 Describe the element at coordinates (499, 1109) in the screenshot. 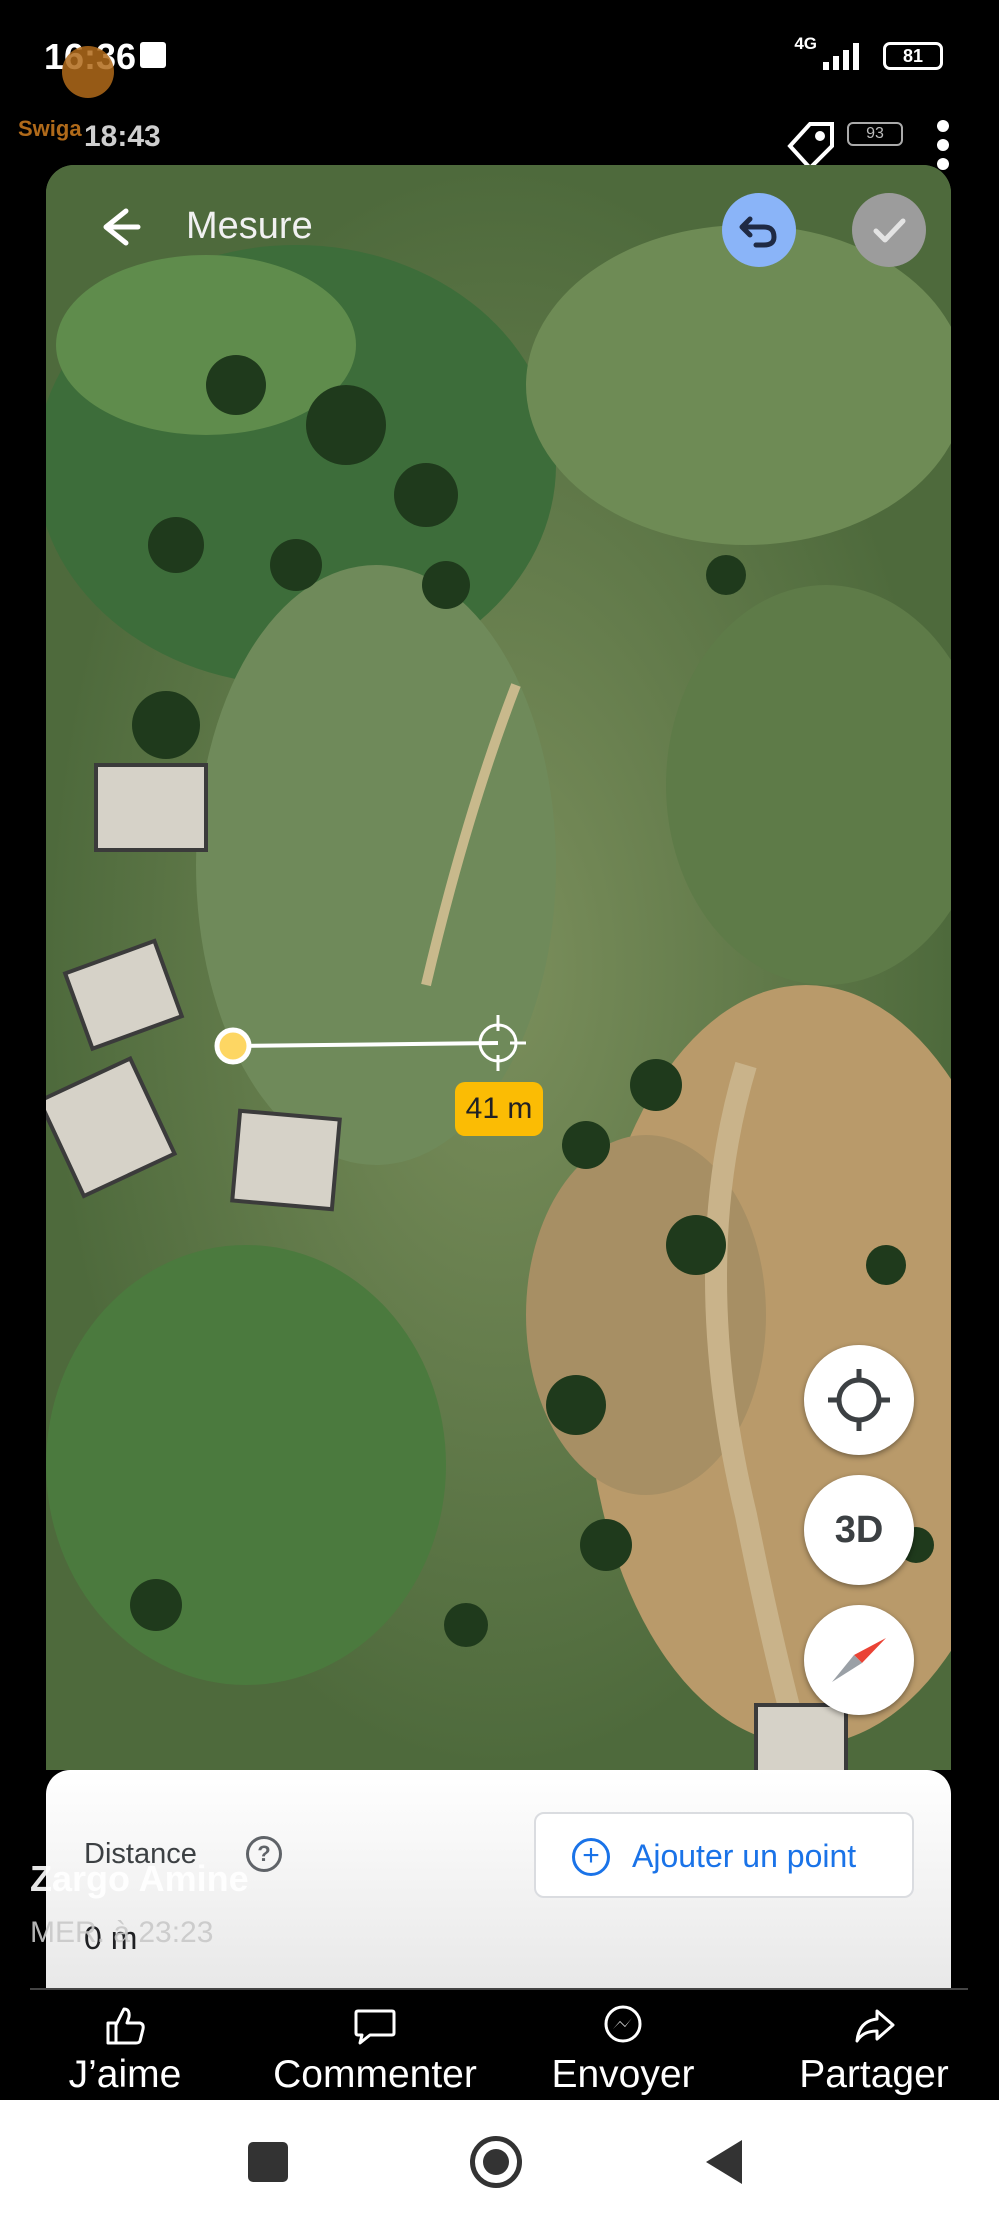

I see `measurement-label: 41 m` at that location.